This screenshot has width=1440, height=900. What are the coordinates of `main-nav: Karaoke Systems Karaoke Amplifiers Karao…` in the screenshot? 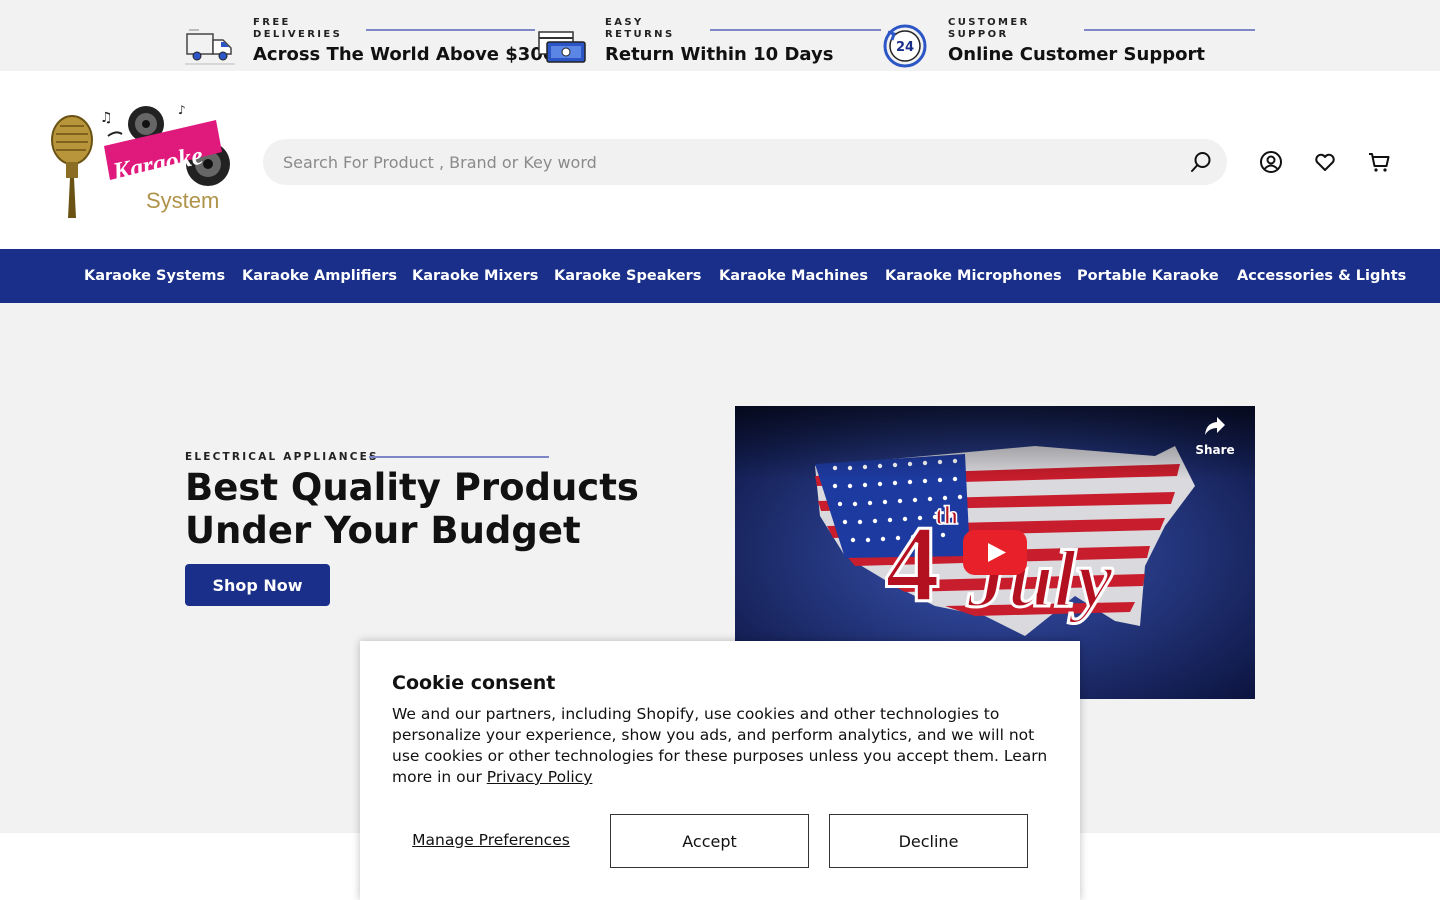 It's located at (720, 276).